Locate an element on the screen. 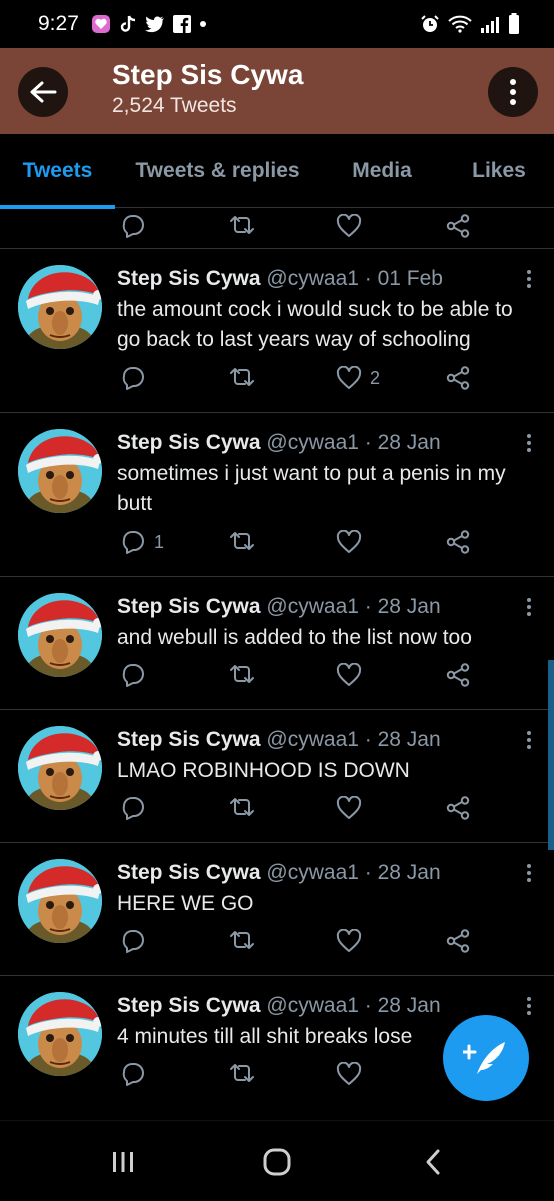  tweet-text: HERE WE GO is located at coordinates (185, 903).